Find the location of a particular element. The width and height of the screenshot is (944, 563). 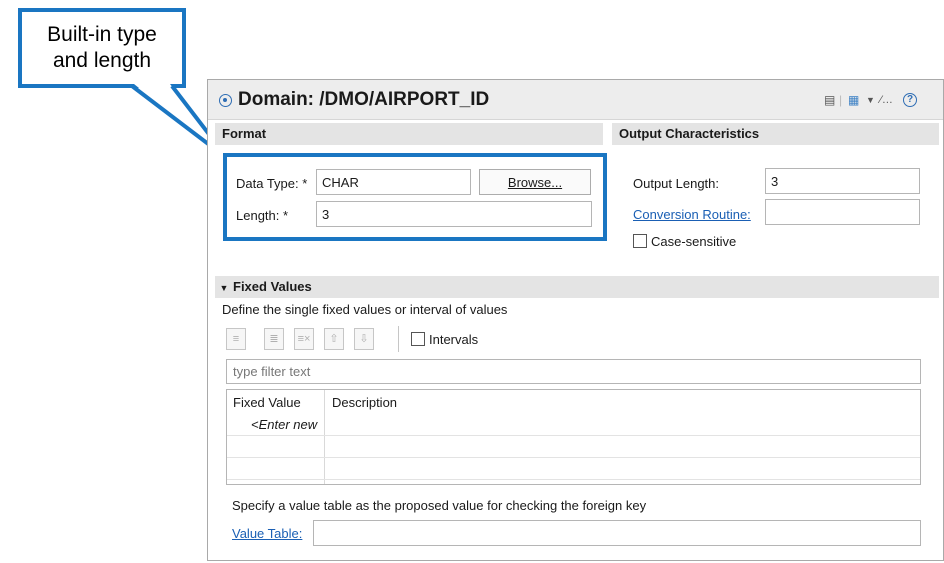

fixed-values-header: ▼ Fixed Values is located at coordinates (577, 287).